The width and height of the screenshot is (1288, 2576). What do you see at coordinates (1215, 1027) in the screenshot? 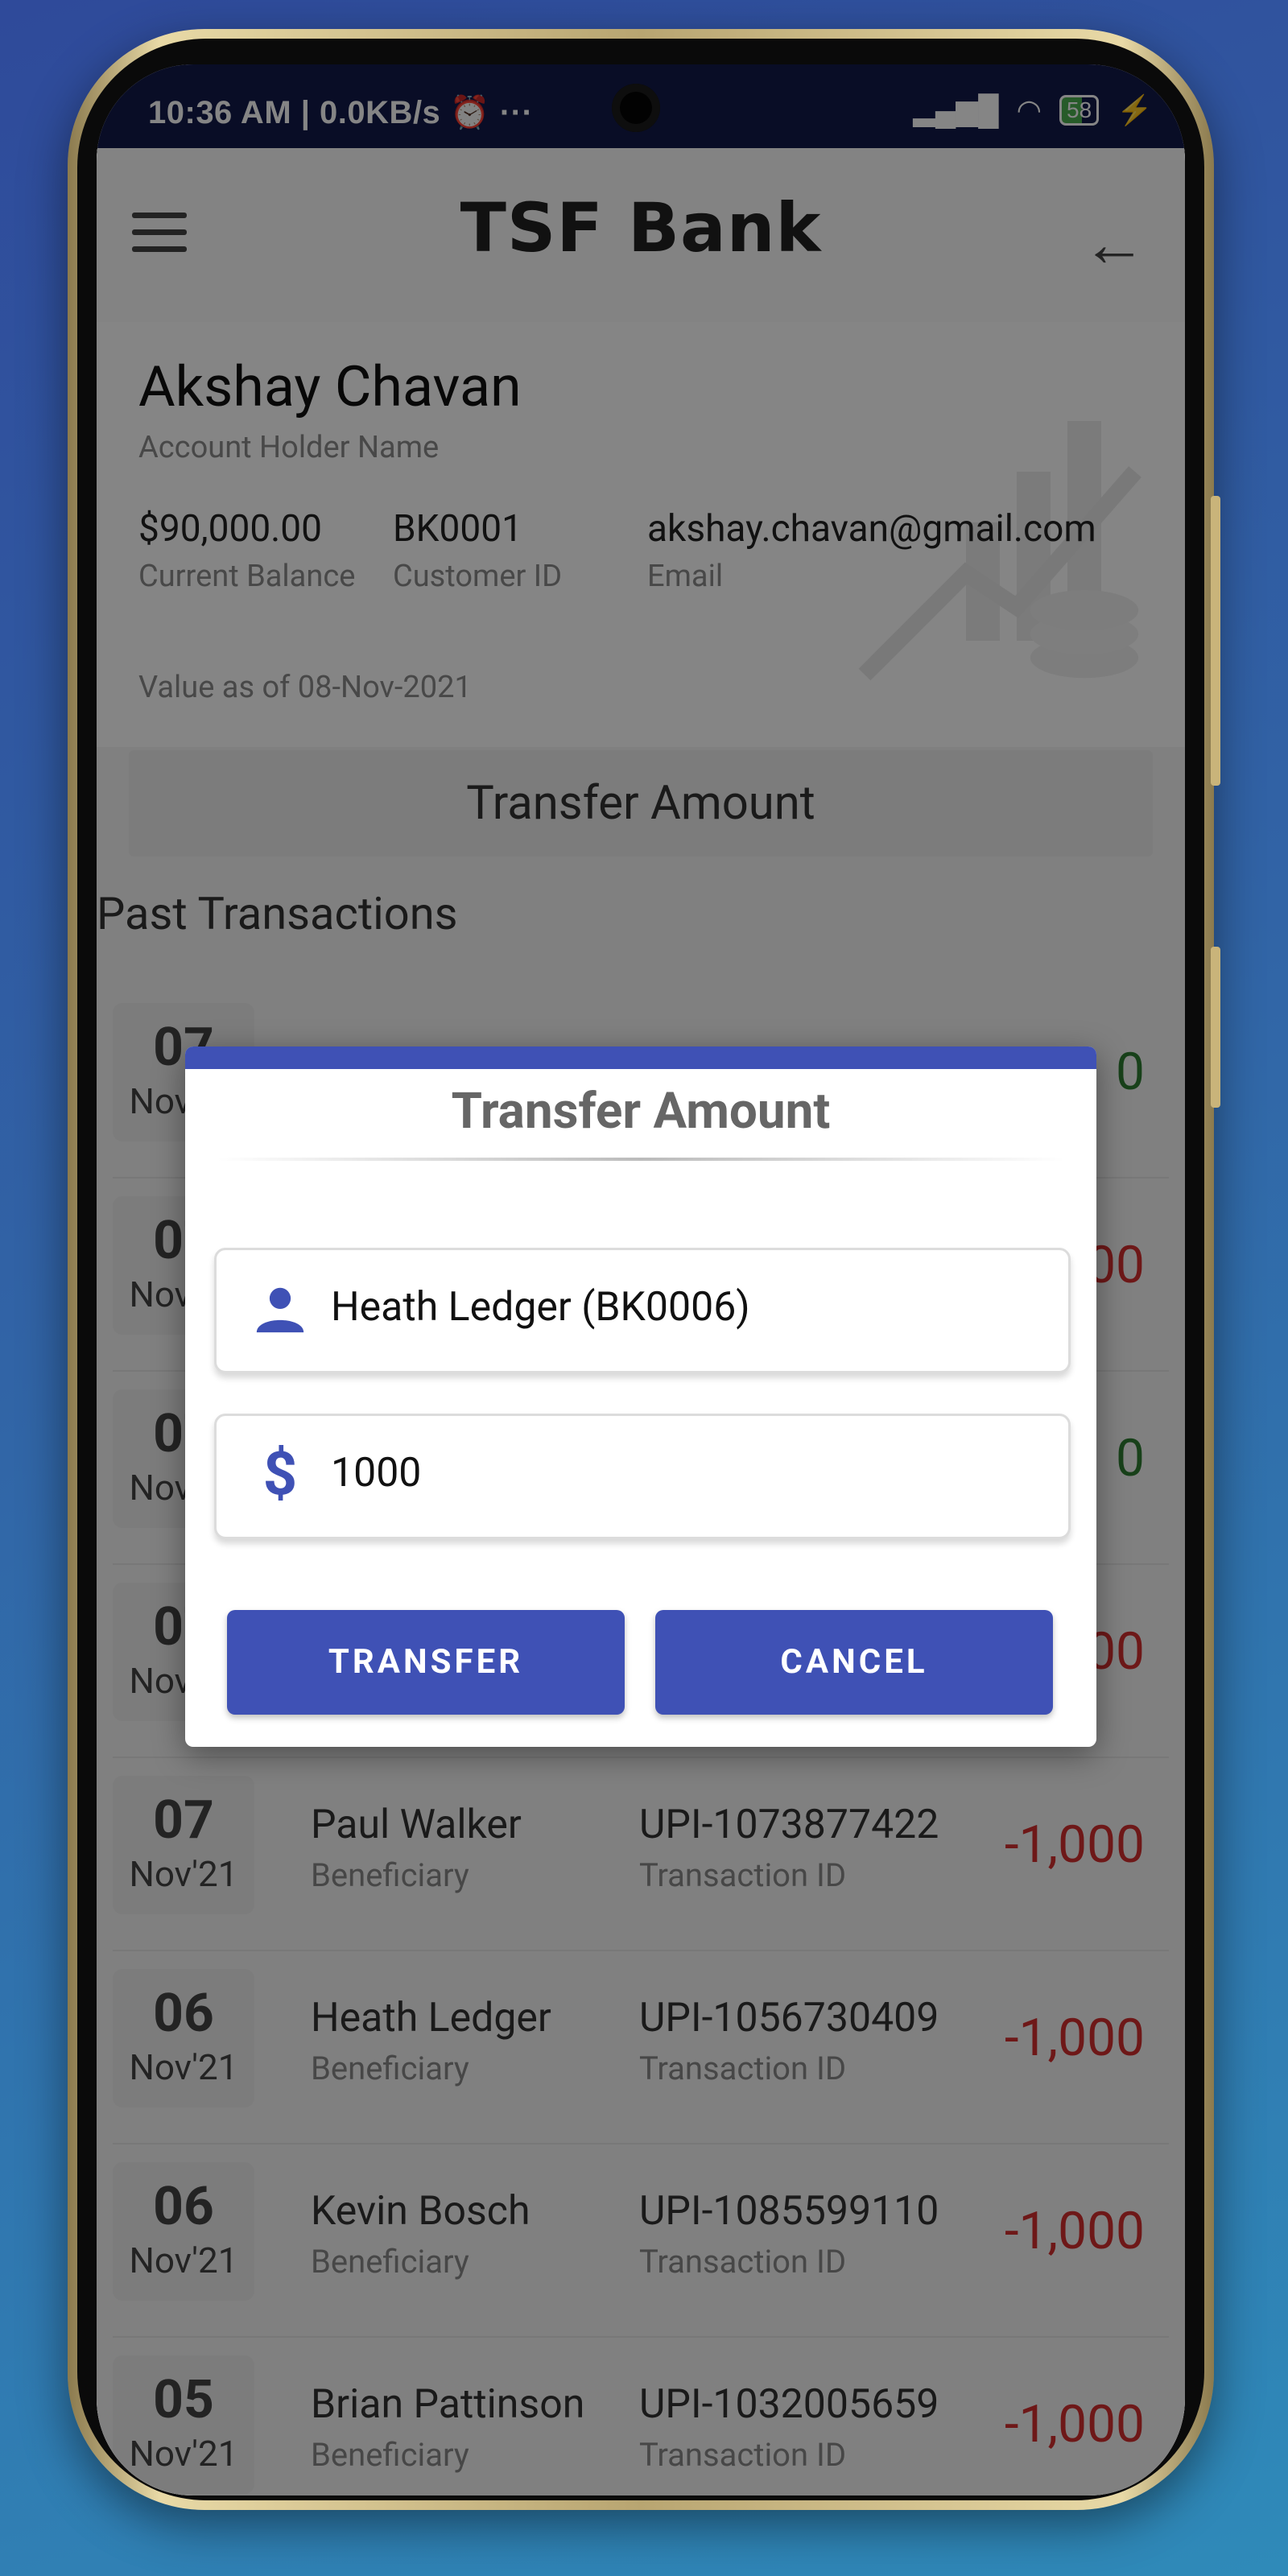
I see `power-button` at bounding box center [1215, 1027].